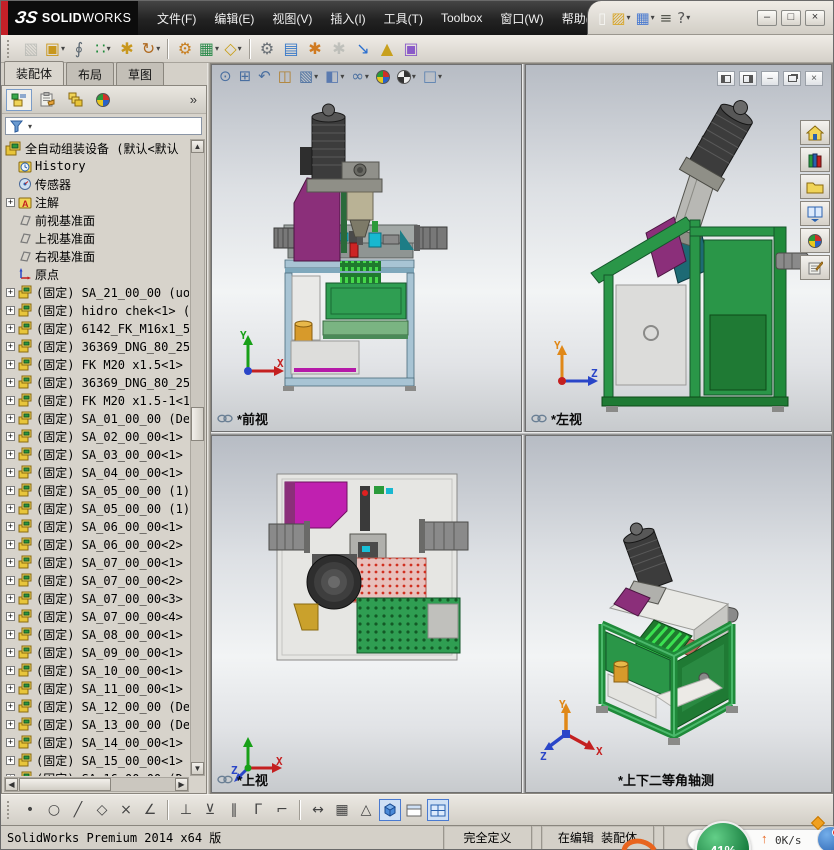 The width and height of the screenshot is (834, 850). I want to click on custom-properties-tab, so click(815, 267).